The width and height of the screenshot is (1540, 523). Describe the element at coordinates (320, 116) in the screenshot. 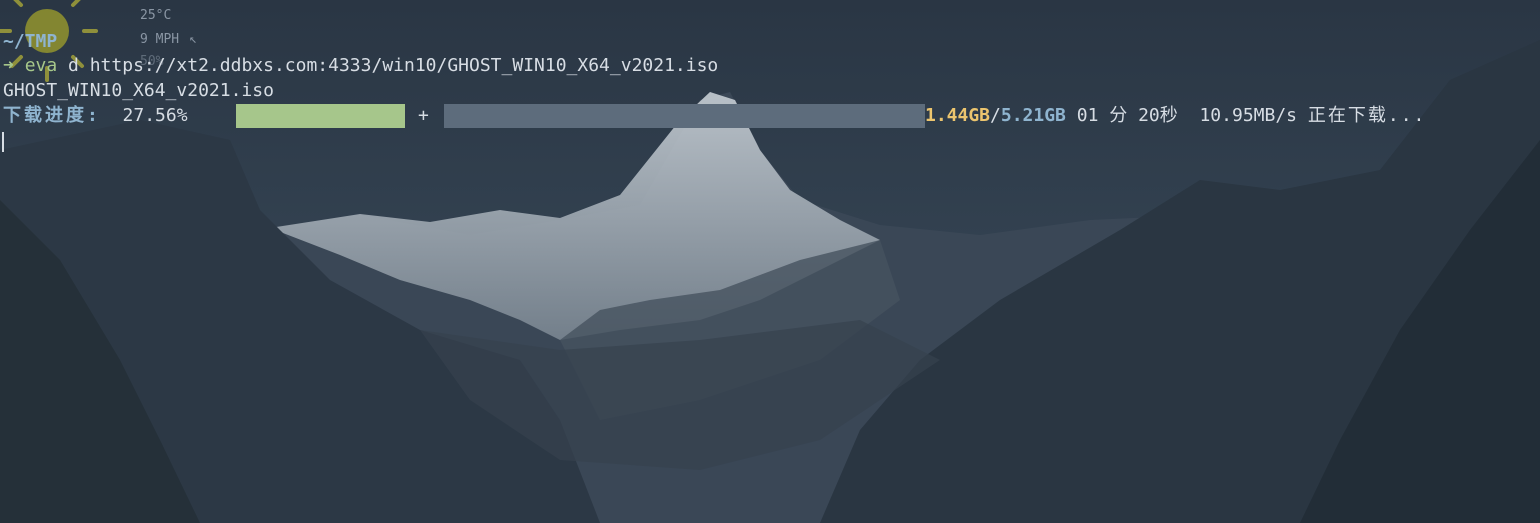

I see `progress-bar-filled` at that location.